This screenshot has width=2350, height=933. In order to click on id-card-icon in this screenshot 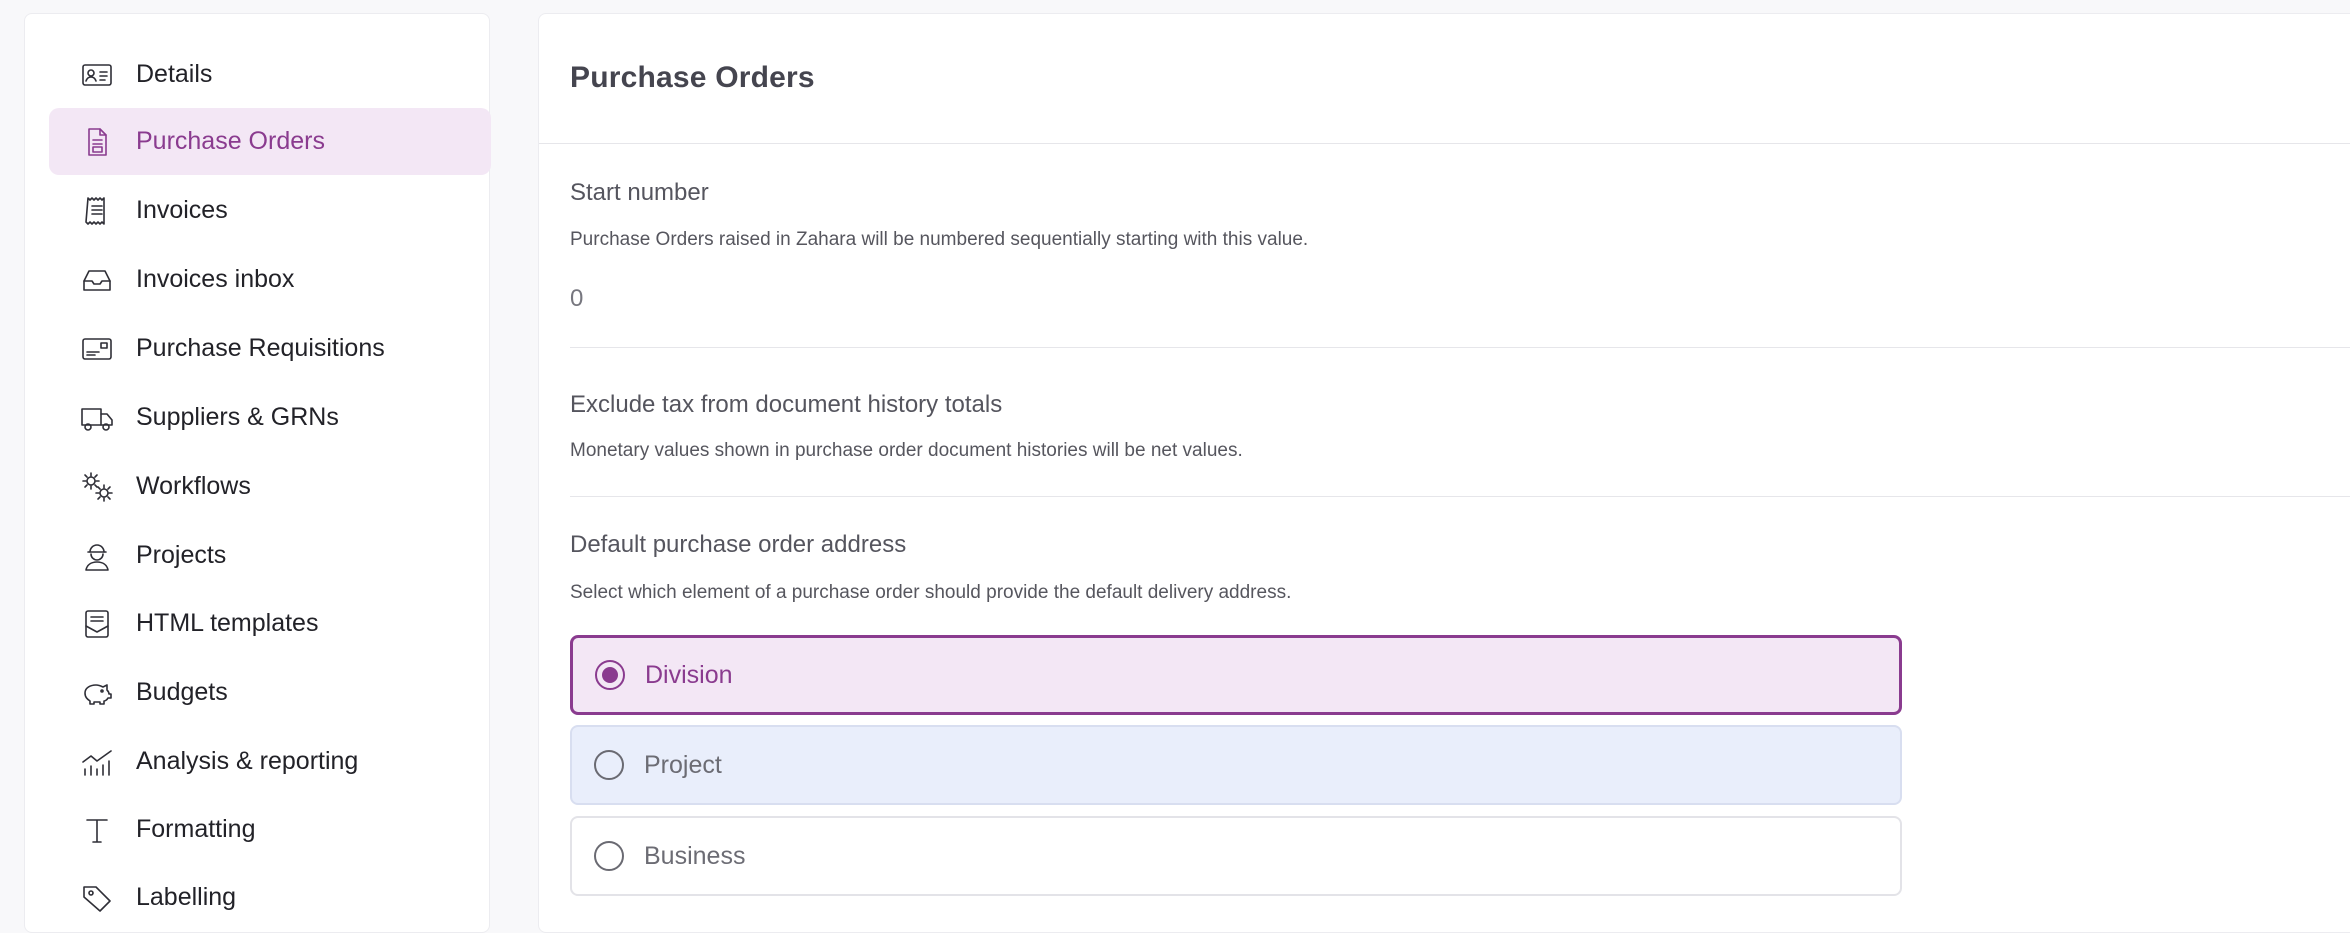, I will do `click(97, 75)`.